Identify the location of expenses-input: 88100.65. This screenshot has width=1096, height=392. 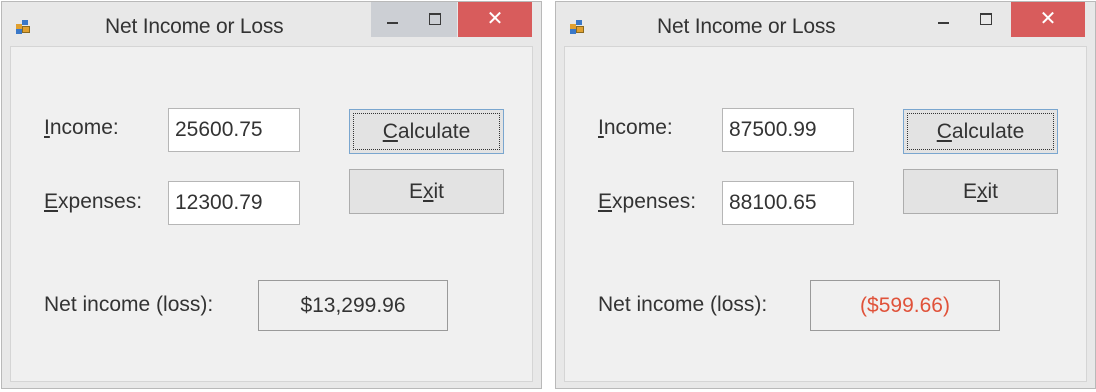
(788, 203).